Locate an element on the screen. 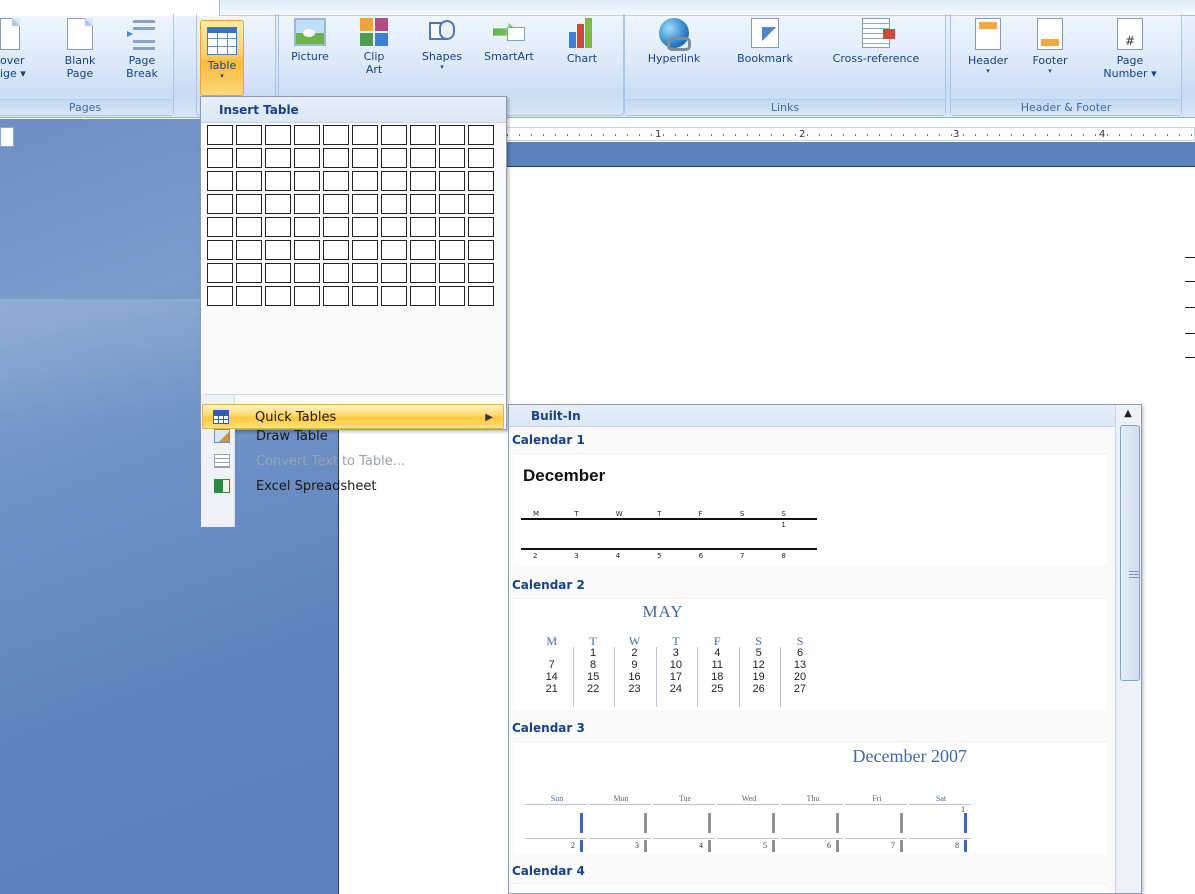 The height and width of the screenshot is (894, 1195). shapes-button: Shapes ▾ is located at coordinates (442, 44).